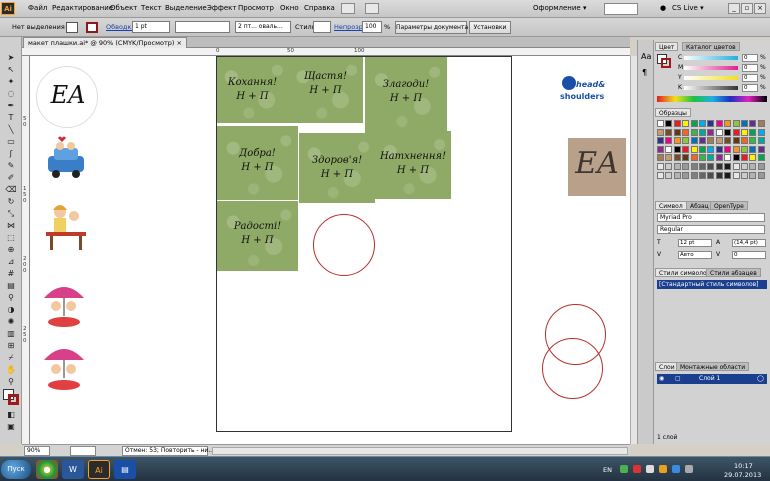  Describe the element at coordinates (711, 78) in the screenshot. I see `yellow-slider` at that location.